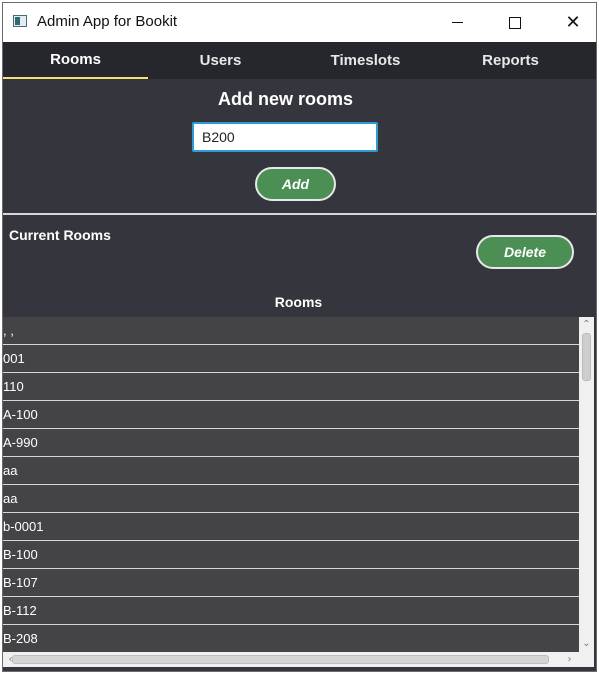  I want to click on minimize-icon, so click(457, 22).